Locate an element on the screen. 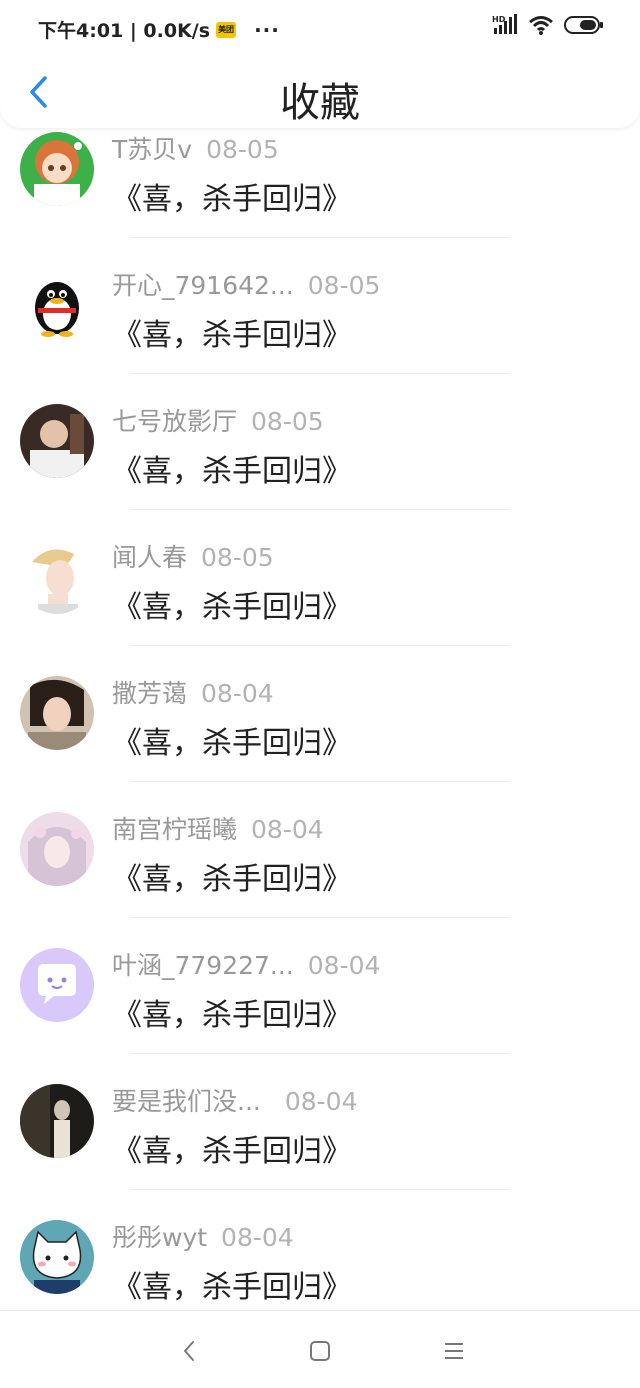 The image size is (640, 1388). item-author: 南宫柠瑶曦 08-04 is located at coordinates (218, 828).